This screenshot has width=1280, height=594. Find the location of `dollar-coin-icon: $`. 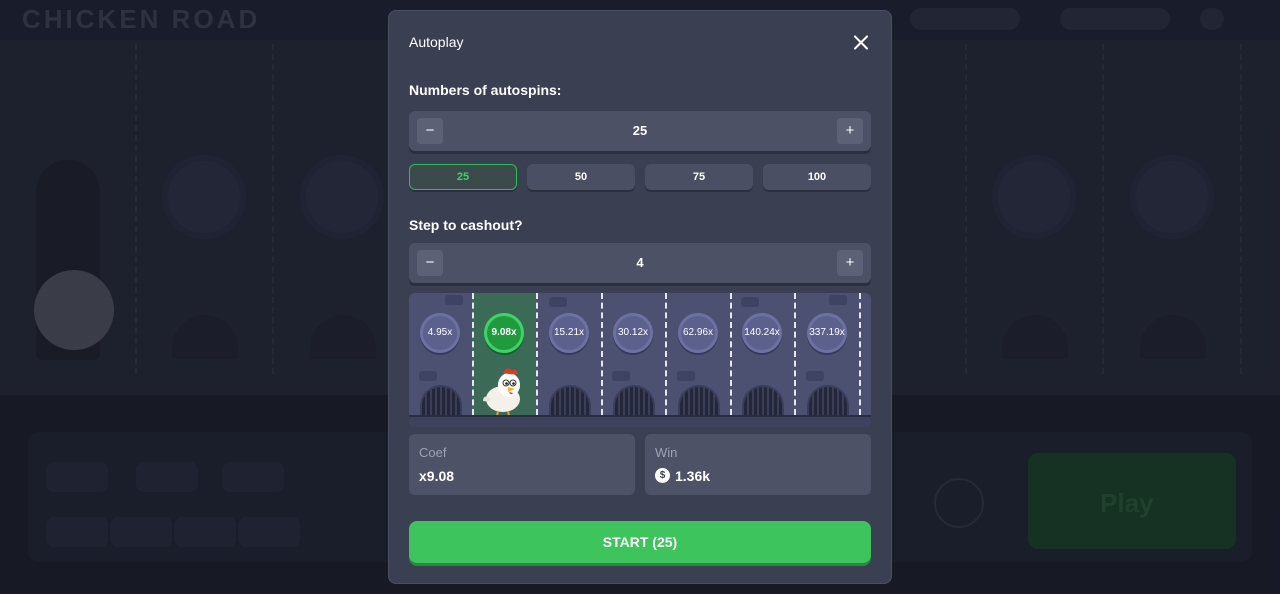

dollar-coin-icon: $ is located at coordinates (662, 475).